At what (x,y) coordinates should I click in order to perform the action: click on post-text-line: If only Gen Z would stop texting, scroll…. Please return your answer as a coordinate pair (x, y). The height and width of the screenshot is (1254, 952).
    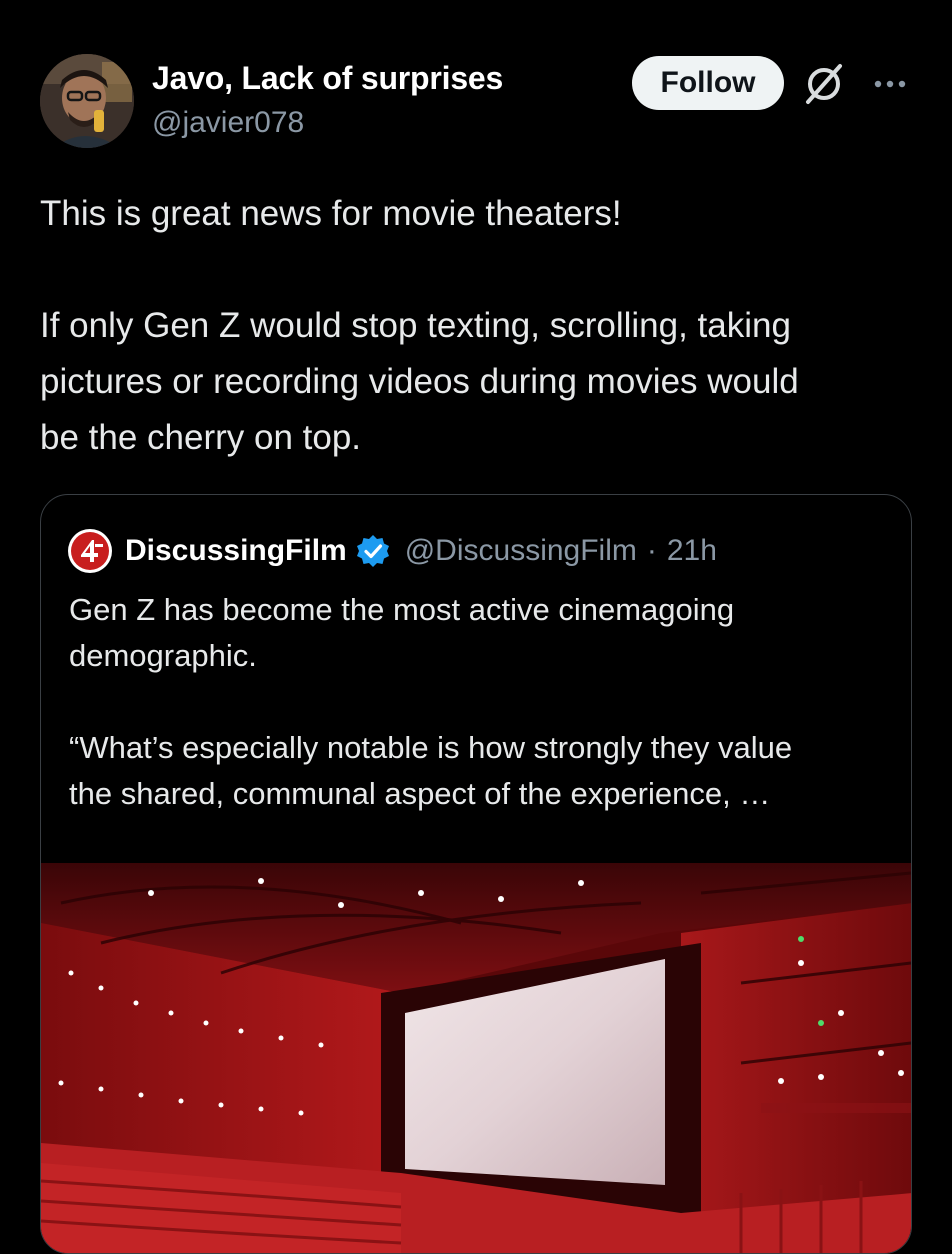
    Looking at the image, I should click on (415, 325).